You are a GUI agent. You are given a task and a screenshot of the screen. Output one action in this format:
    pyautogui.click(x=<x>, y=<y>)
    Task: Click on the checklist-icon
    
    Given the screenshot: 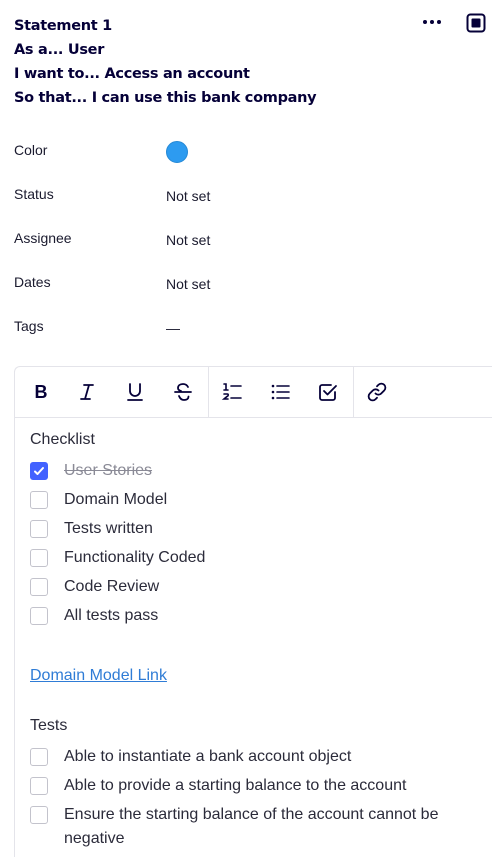 What is the action you would take?
    pyautogui.click(x=328, y=392)
    